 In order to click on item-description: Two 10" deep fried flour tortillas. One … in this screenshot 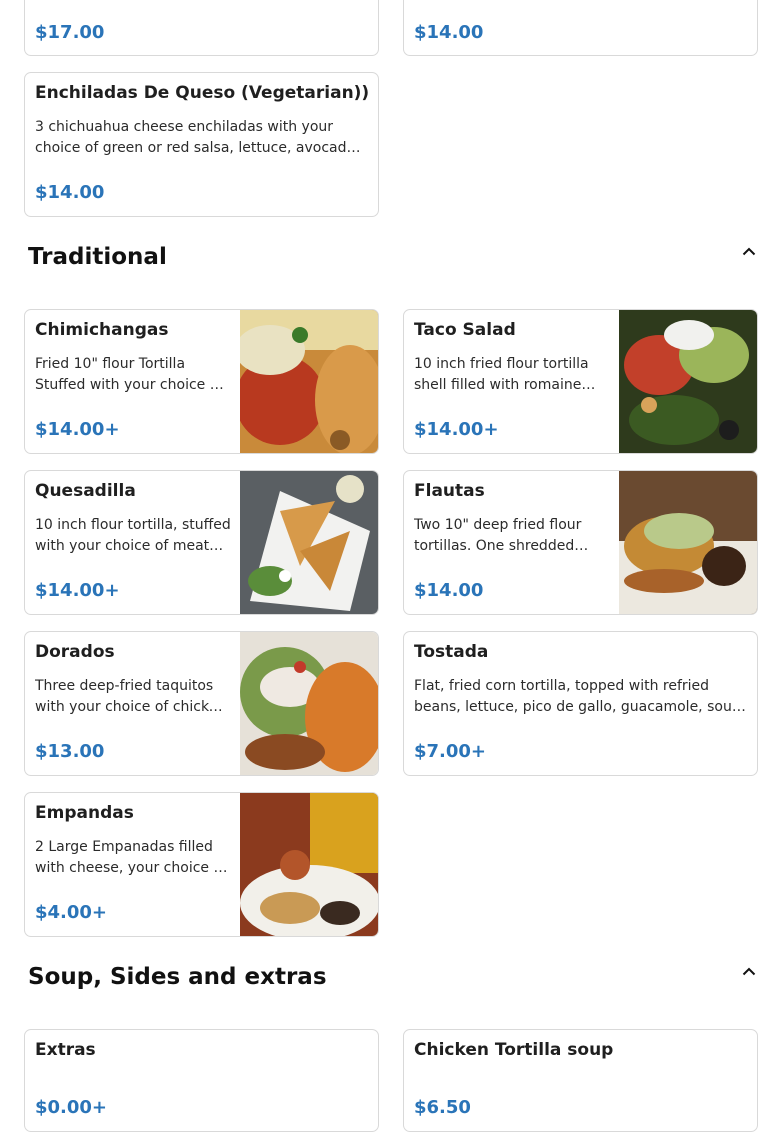, I will do `click(498, 535)`.